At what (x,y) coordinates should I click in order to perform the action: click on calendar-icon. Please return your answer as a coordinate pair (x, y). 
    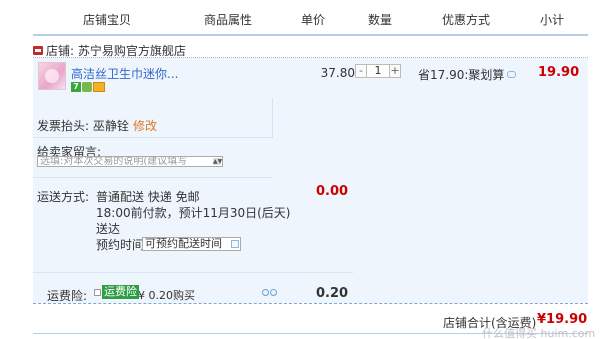
    Looking at the image, I should click on (235, 244).